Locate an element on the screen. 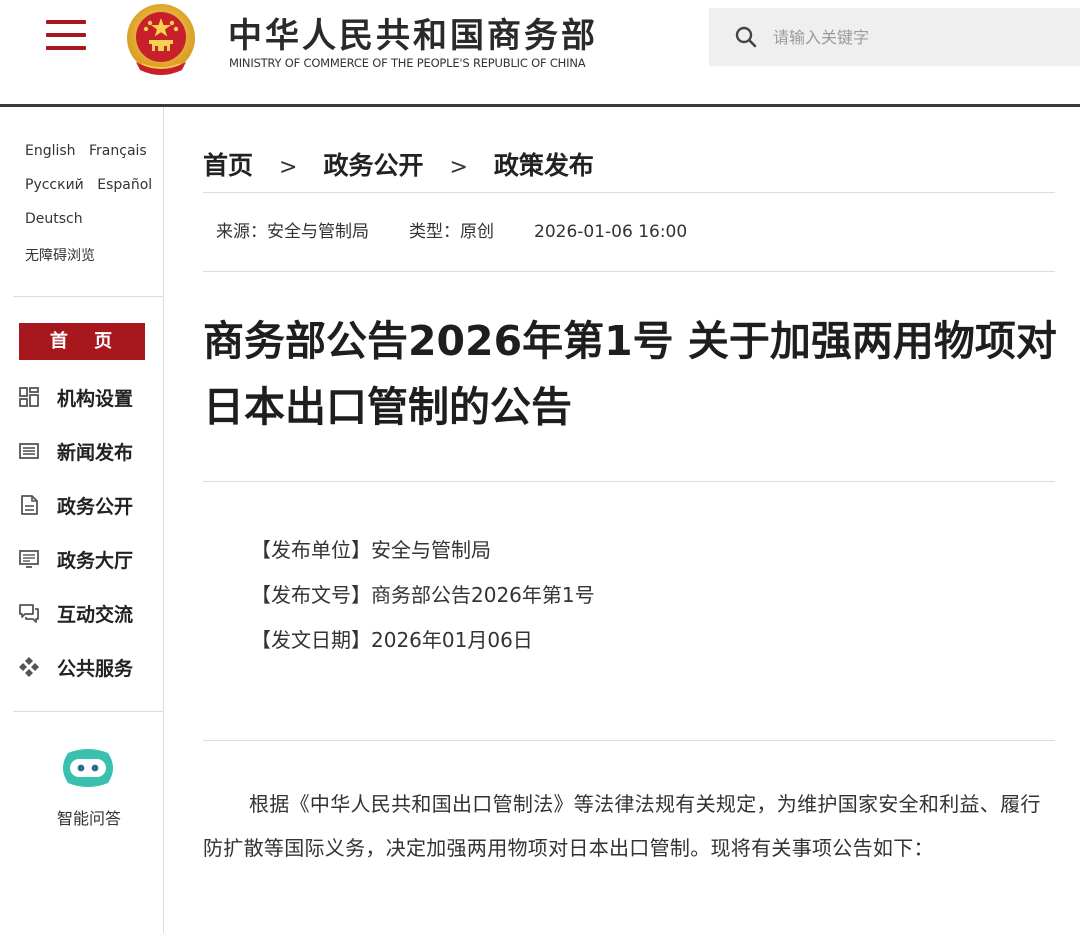 This screenshot has width=1080, height=933. issue-date-line: 【发文日期】2026年01月06日 is located at coordinates (392, 640).